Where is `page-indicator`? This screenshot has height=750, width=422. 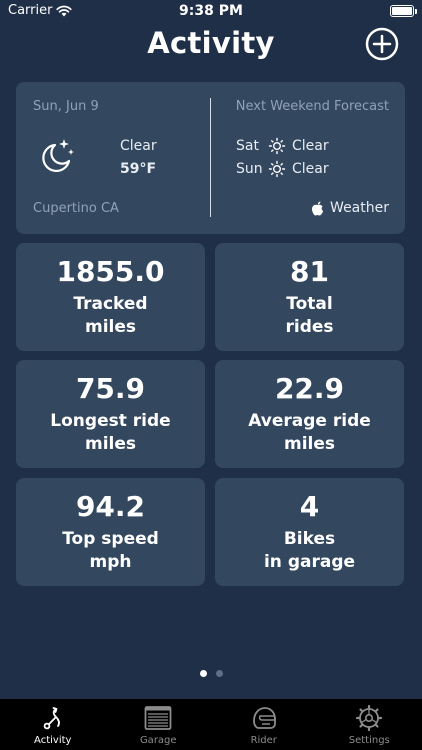
page-indicator is located at coordinates (211, 673).